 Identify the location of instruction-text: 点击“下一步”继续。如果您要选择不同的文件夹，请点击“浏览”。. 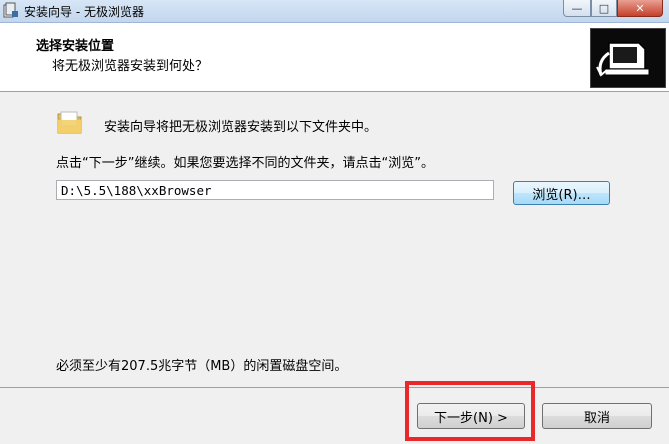
(245, 163).